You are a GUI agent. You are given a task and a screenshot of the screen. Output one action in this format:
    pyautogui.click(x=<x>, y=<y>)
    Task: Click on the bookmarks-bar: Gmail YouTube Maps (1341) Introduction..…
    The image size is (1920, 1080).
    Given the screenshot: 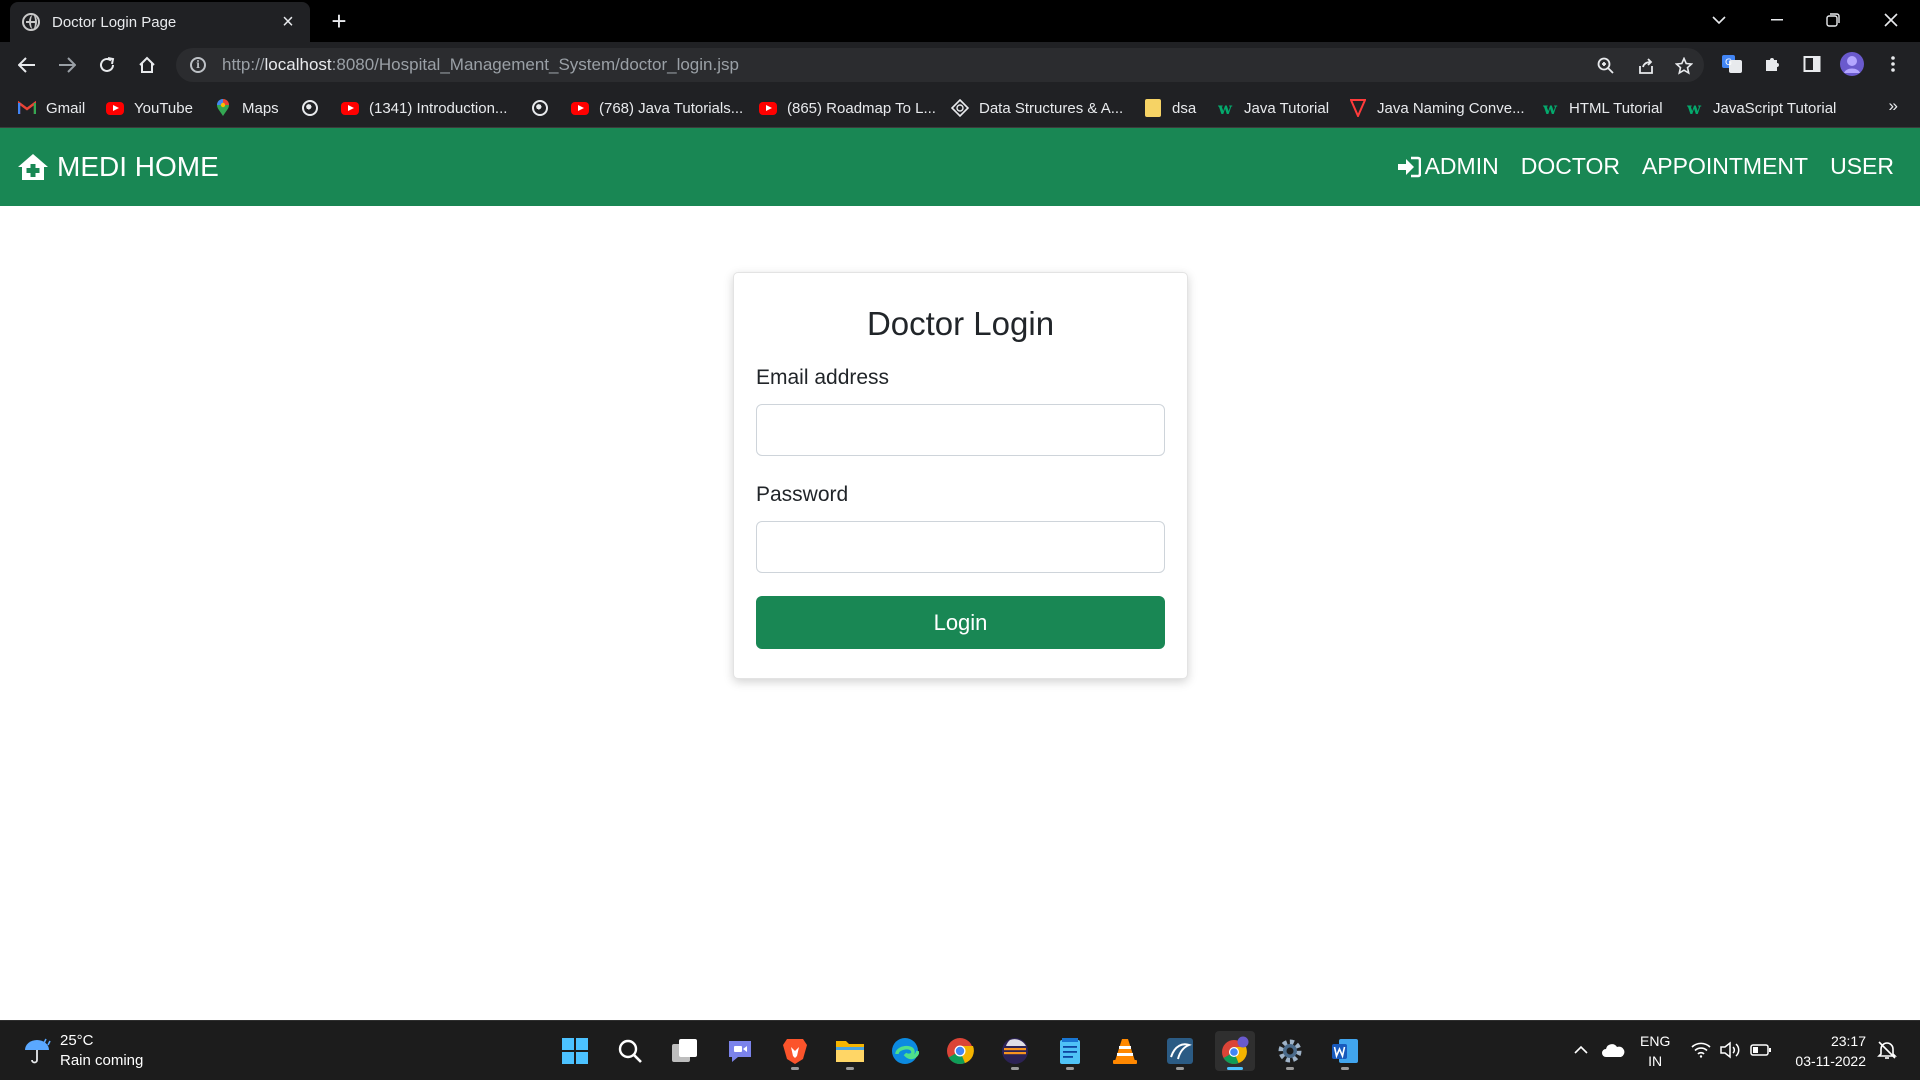 What is the action you would take?
    pyautogui.click(x=960, y=108)
    